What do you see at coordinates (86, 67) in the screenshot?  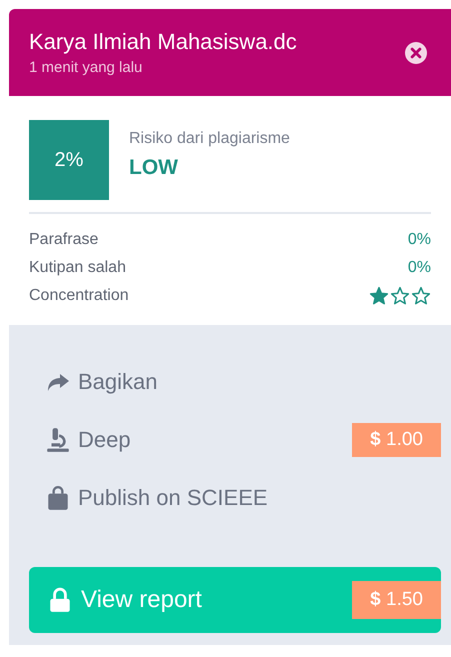 I see `timestamp: 1 menit yang lalu` at bounding box center [86, 67].